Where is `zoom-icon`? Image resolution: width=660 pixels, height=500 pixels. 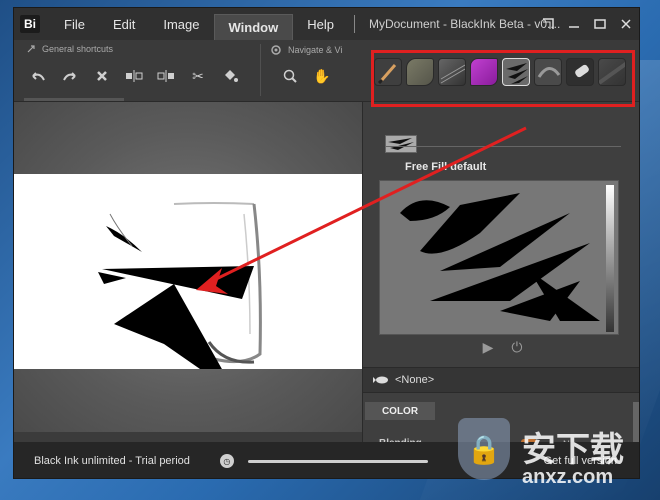
zoom-icon is located at coordinates (290, 76).